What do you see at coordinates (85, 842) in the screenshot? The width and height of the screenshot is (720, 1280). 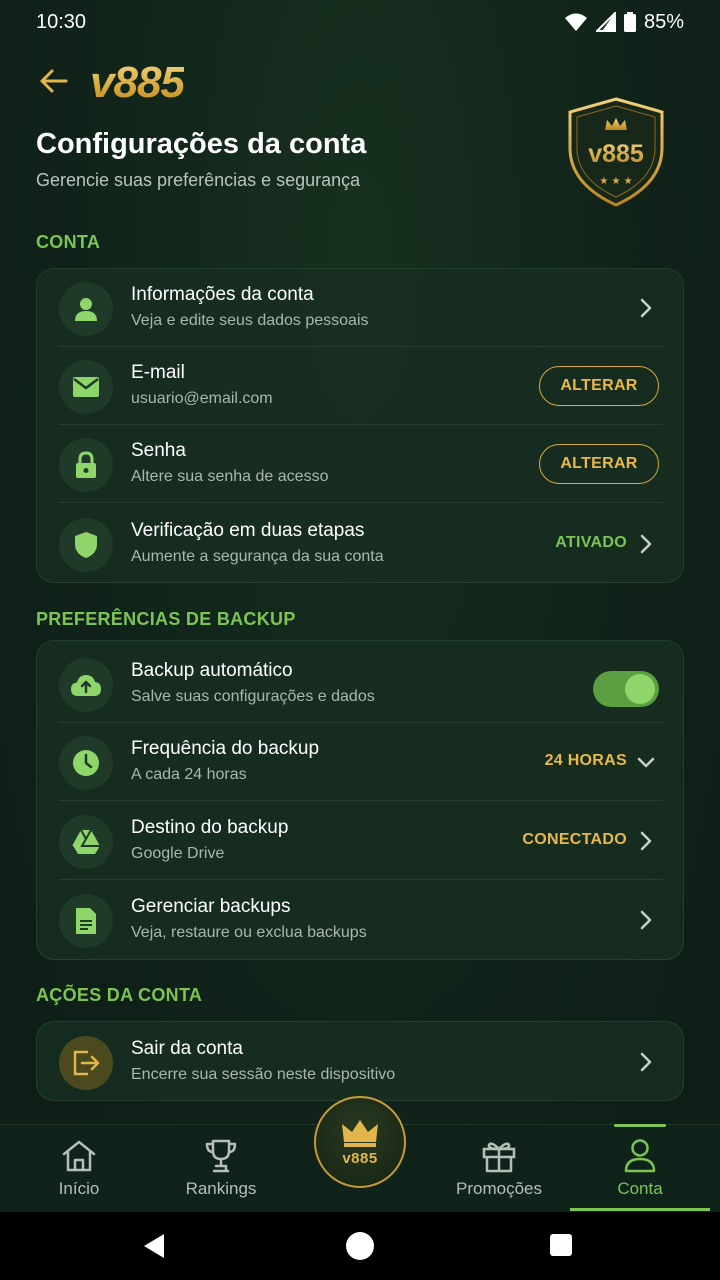 I see `google-drive-icon` at bounding box center [85, 842].